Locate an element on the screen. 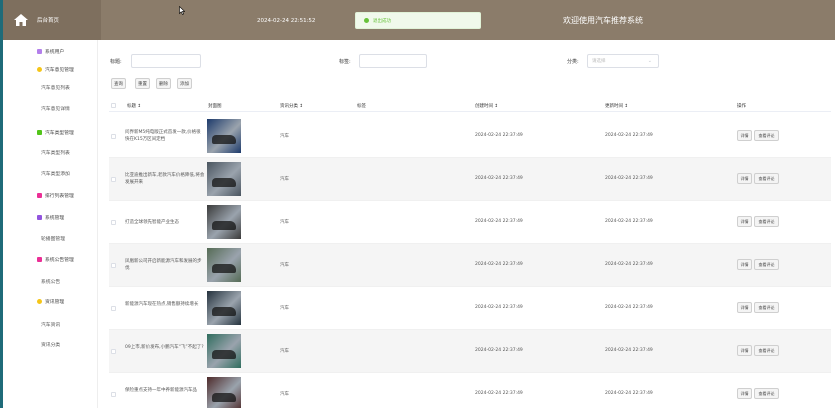 The width and height of the screenshot is (835, 408). welcome-title: 欢迎使用汽车推荐系统 is located at coordinates (603, 20).